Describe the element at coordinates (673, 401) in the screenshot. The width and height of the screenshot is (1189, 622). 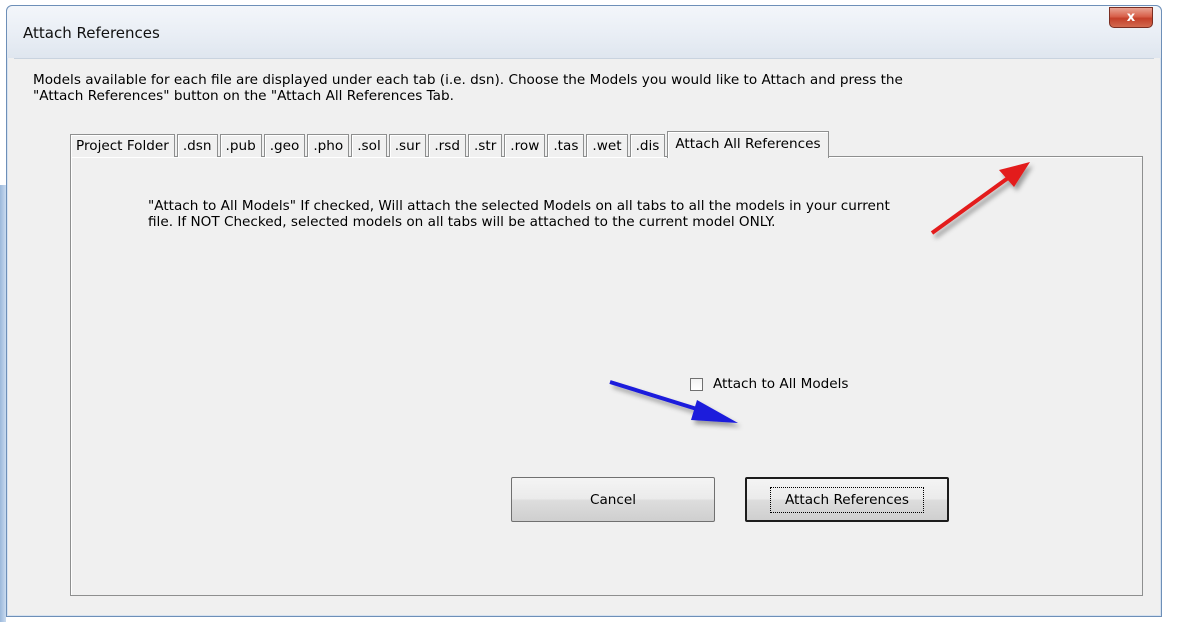
I see `blue-arrow-icon` at that location.